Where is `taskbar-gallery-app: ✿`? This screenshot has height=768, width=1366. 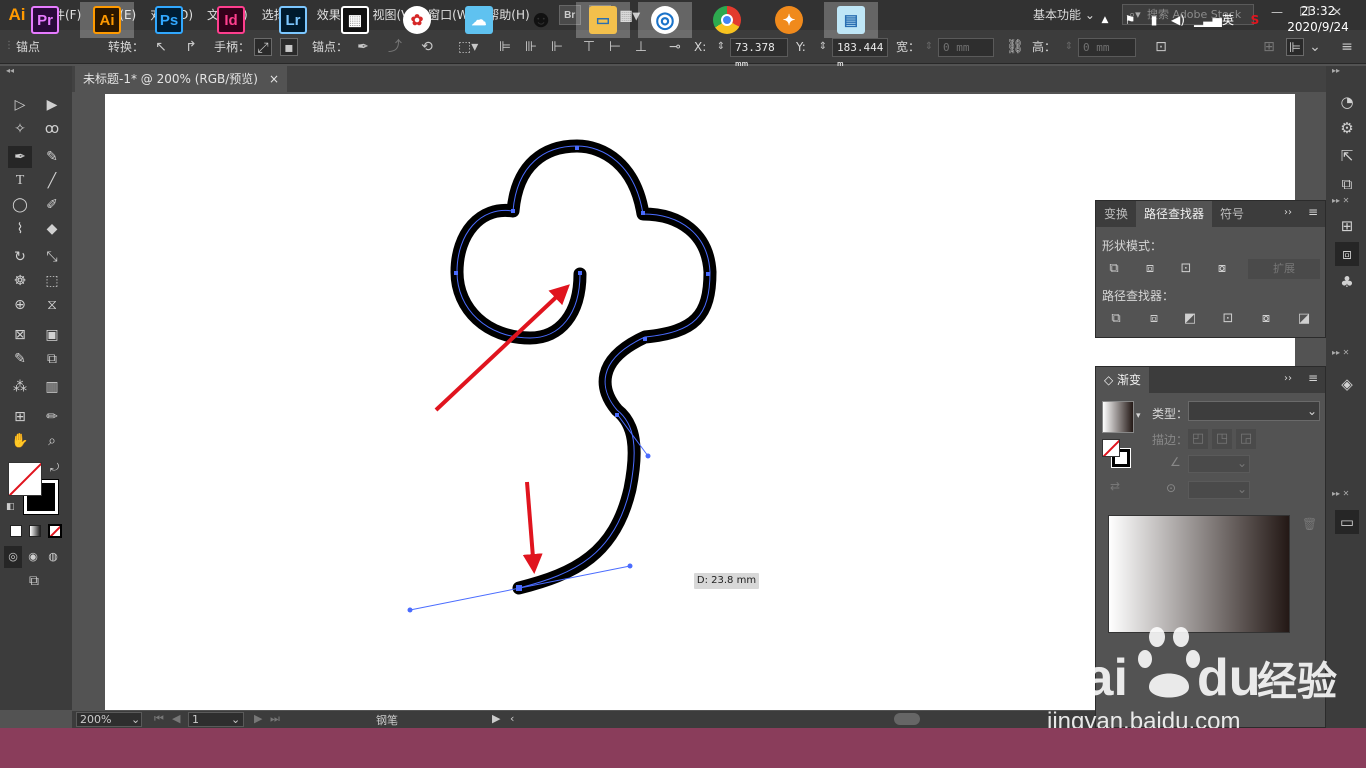
taskbar-gallery-app: ✿ is located at coordinates (417, 20).